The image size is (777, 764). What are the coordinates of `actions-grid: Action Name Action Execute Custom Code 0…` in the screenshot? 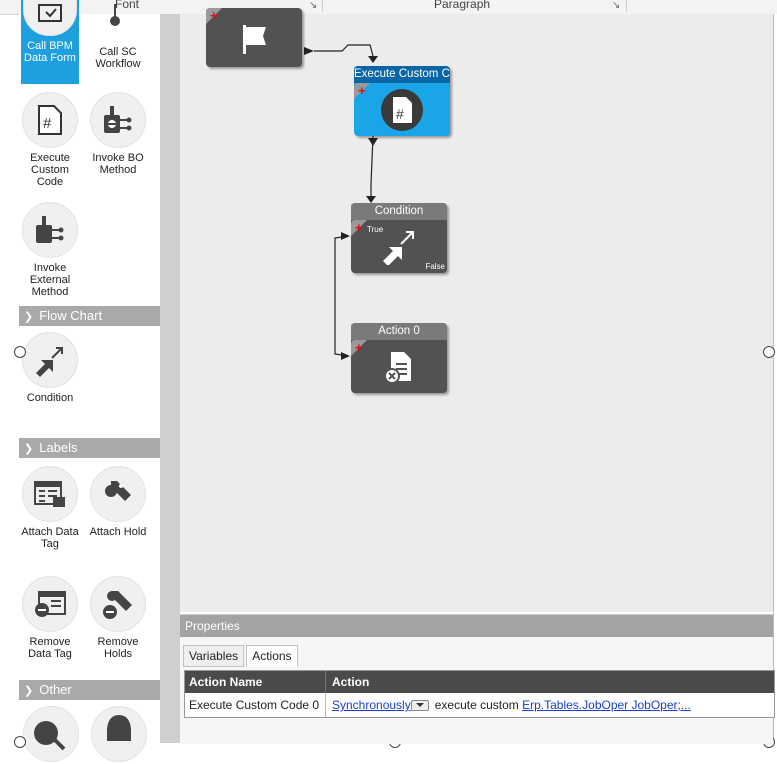 It's located at (479, 694).